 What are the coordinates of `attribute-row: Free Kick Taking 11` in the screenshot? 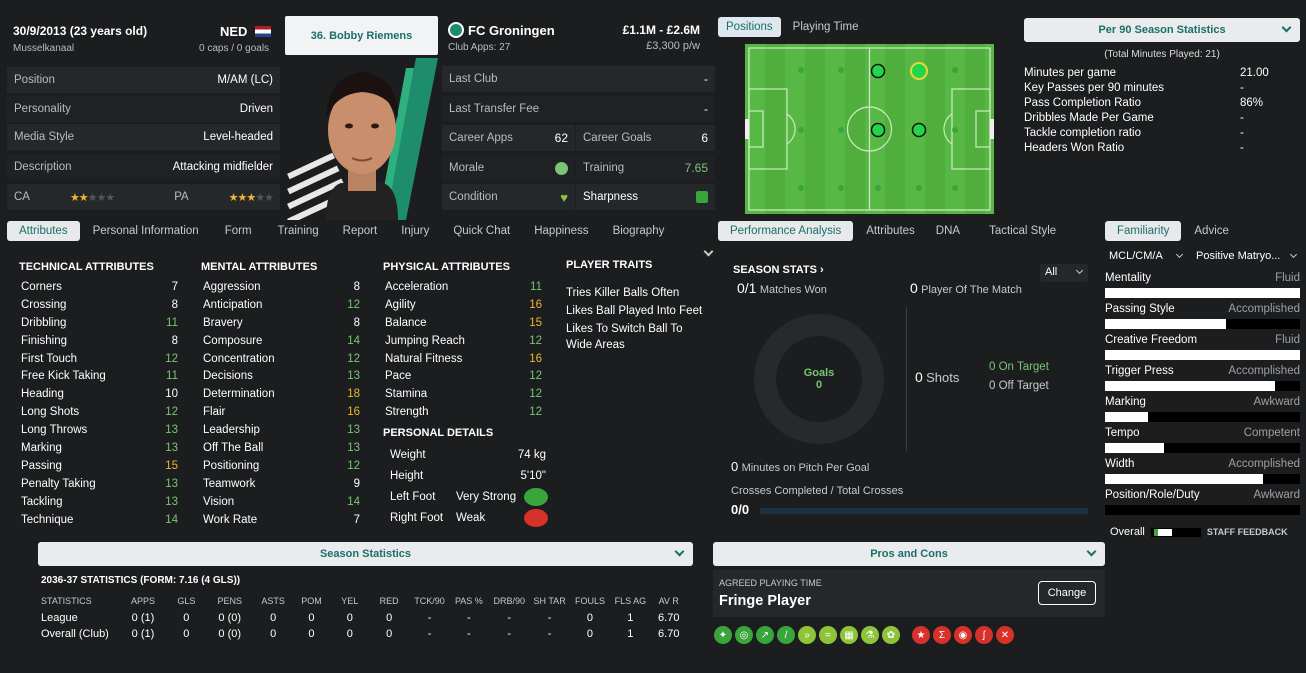 It's located at (99, 376).